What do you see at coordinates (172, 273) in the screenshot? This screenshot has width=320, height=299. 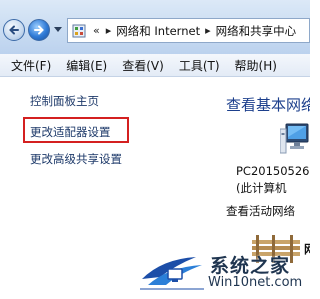 I see `watermark-logo` at bounding box center [172, 273].